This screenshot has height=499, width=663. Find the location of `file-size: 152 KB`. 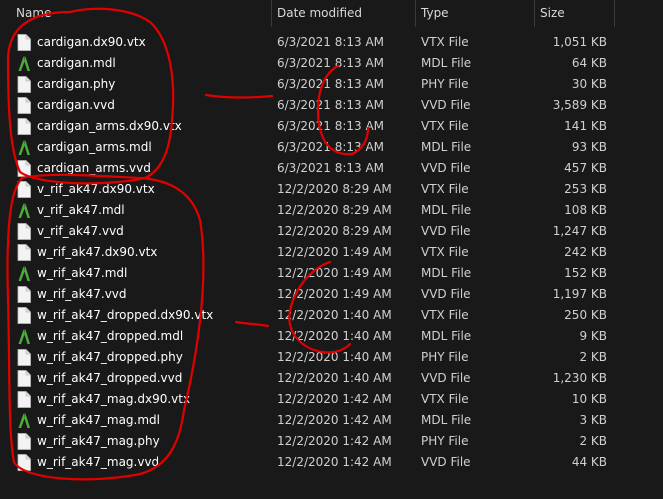

file-size: 152 KB is located at coordinates (585, 273).